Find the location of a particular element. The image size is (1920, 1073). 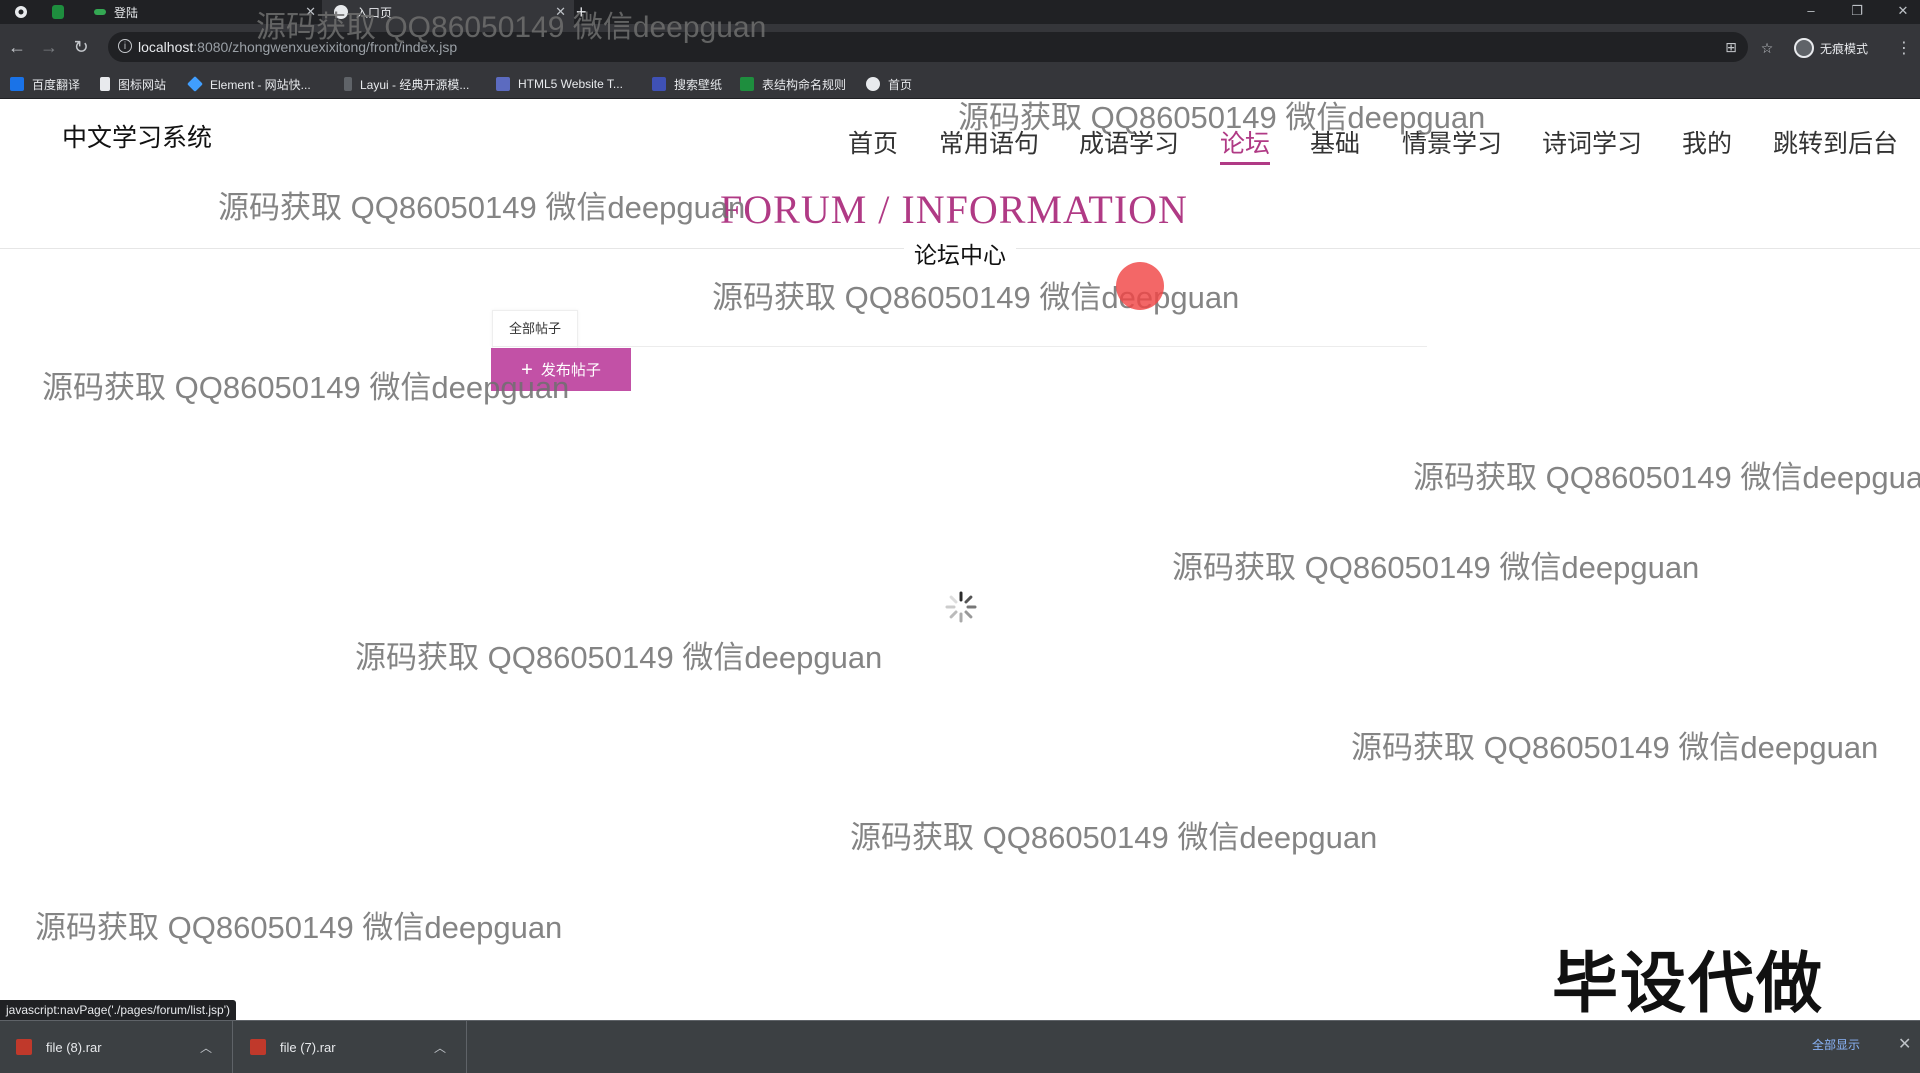

bookmark-item: 表结构命名规则 is located at coordinates (793, 84).